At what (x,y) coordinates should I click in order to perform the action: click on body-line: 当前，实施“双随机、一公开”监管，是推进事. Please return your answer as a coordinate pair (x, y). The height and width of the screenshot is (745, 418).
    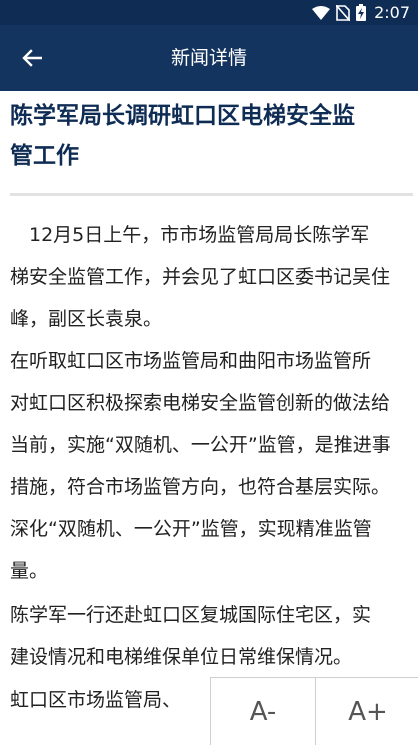
    Looking at the image, I should click on (200, 445).